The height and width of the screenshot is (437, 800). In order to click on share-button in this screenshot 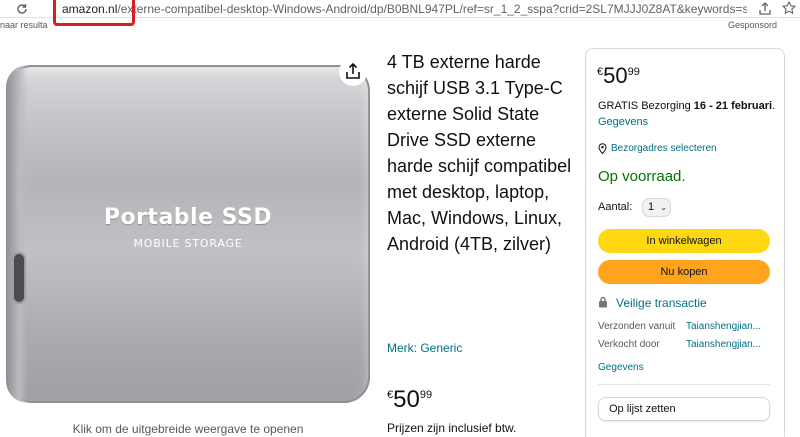, I will do `click(353, 72)`.